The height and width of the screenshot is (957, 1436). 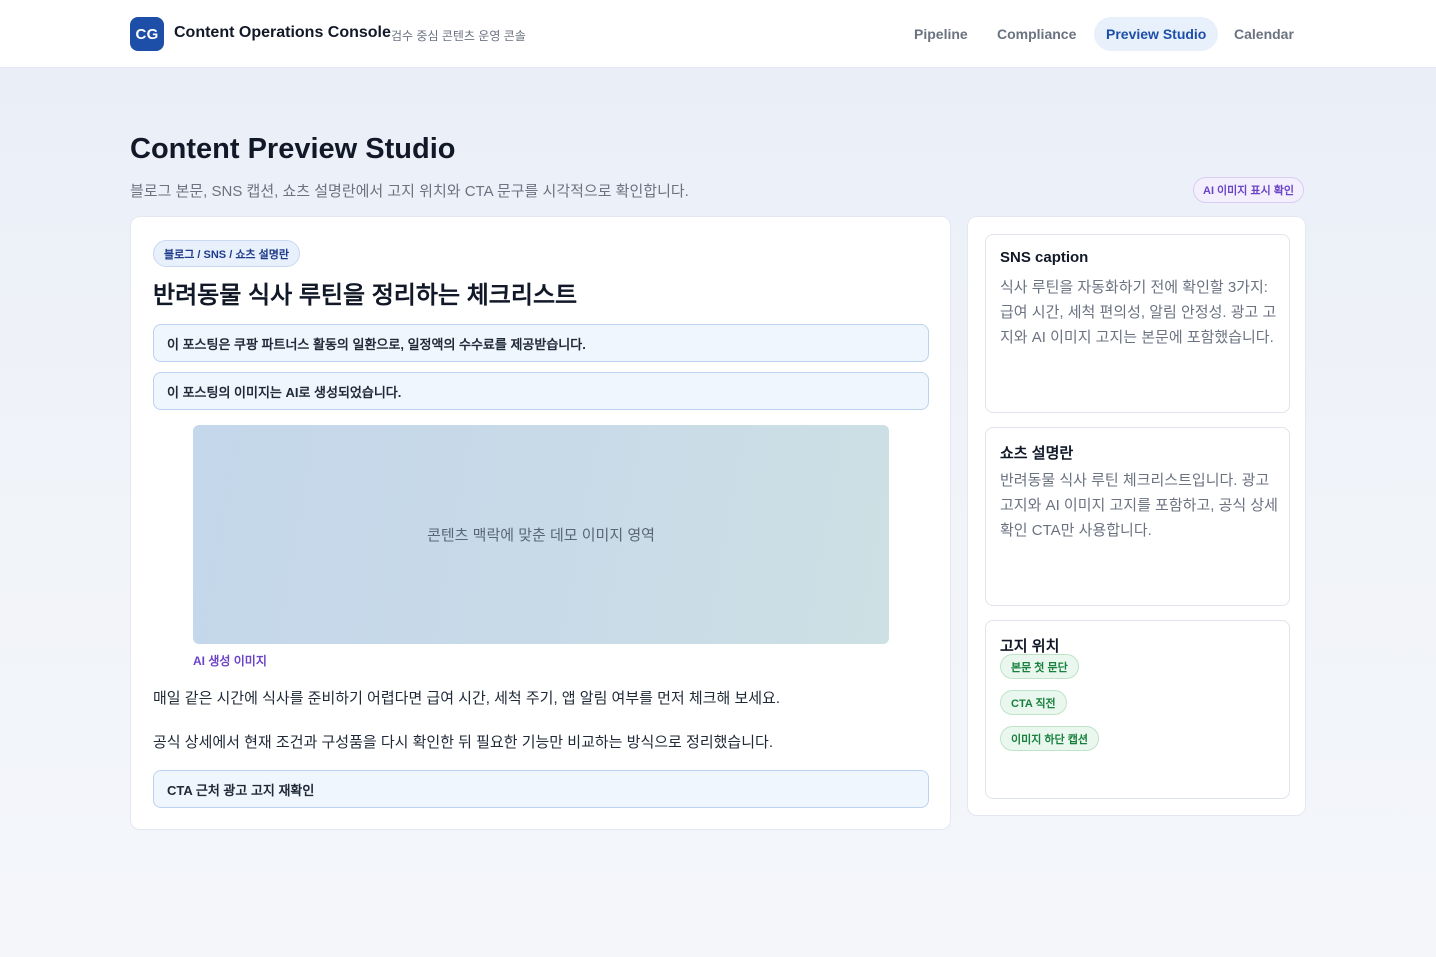 What do you see at coordinates (541, 789) in the screenshot?
I see `cta-disclosure-notice: CTA 근처 광고 고지 재확인` at bounding box center [541, 789].